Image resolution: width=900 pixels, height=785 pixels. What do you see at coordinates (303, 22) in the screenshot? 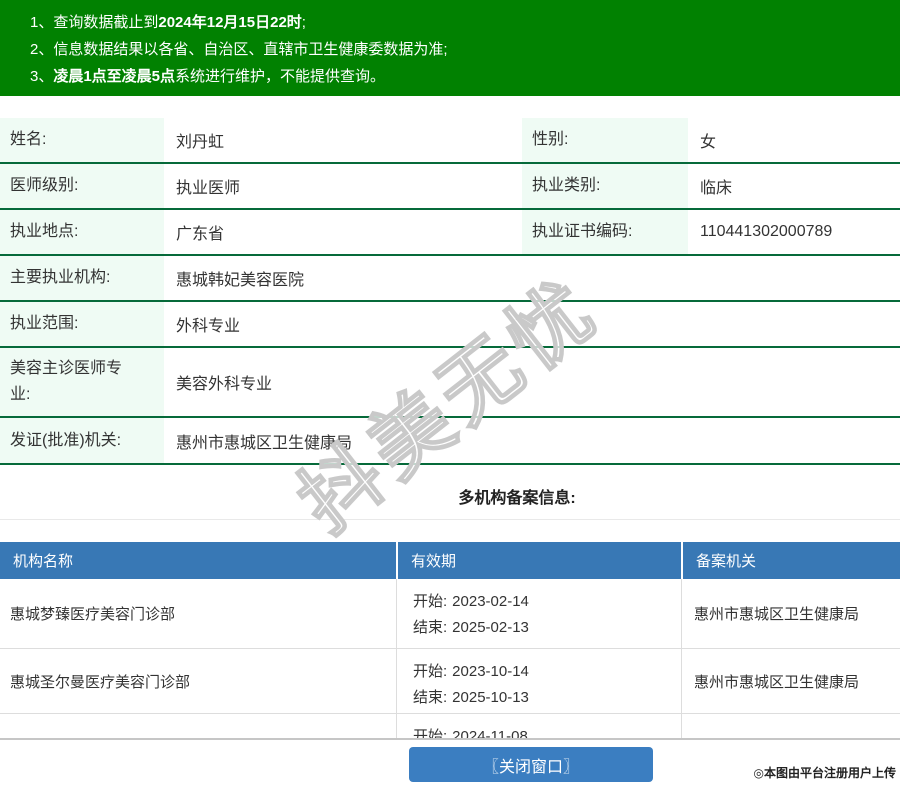
I see `notice-1-punct: ;` at bounding box center [303, 22].